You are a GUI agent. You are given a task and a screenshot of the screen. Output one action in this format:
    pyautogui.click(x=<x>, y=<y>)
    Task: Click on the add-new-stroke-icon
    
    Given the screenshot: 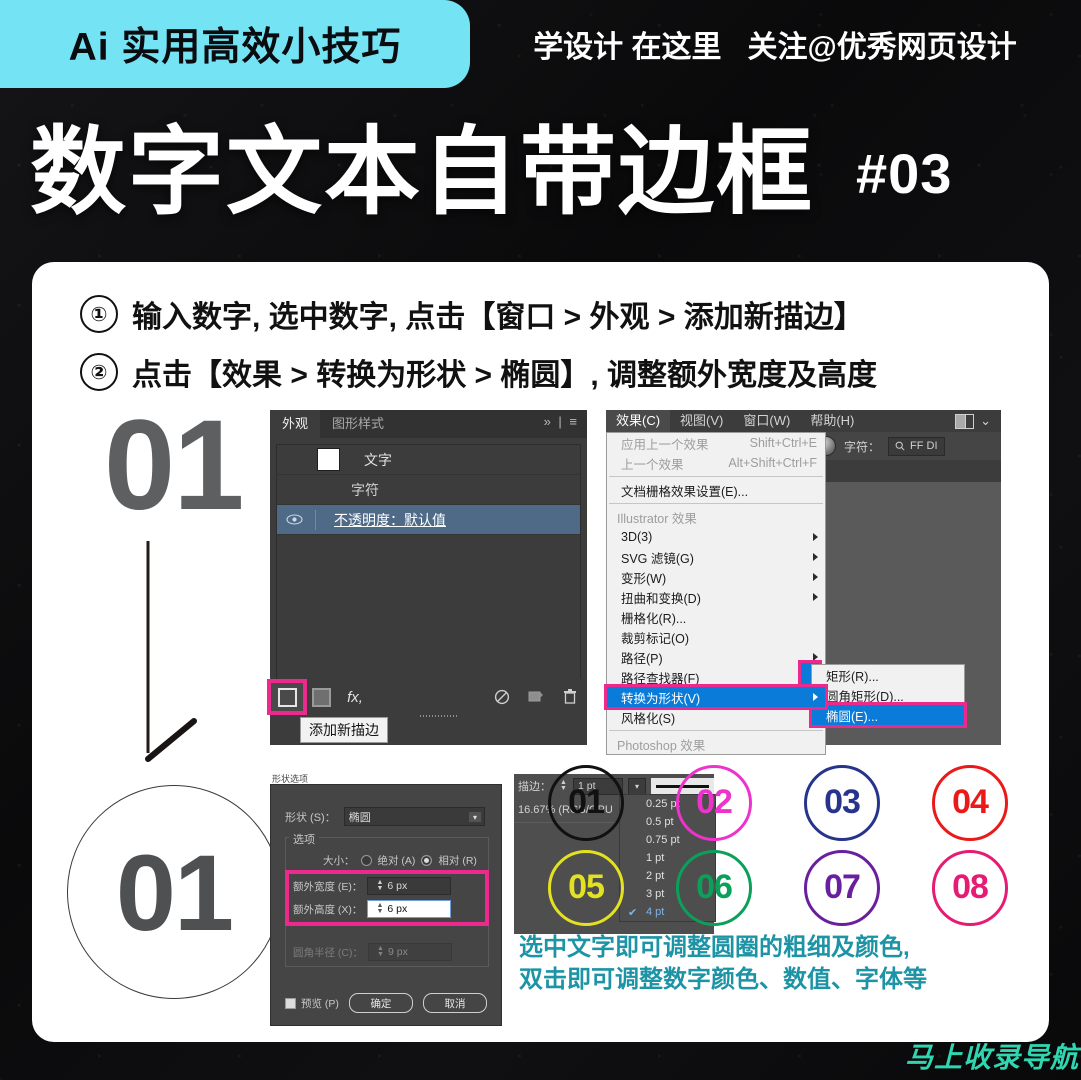 What is the action you would take?
    pyautogui.click(x=287, y=697)
    